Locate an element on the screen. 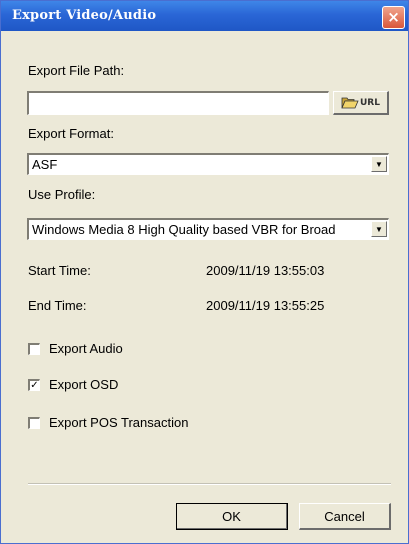 This screenshot has height=544, width=409. export-osd-checkbox: ✓ is located at coordinates (34, 385).